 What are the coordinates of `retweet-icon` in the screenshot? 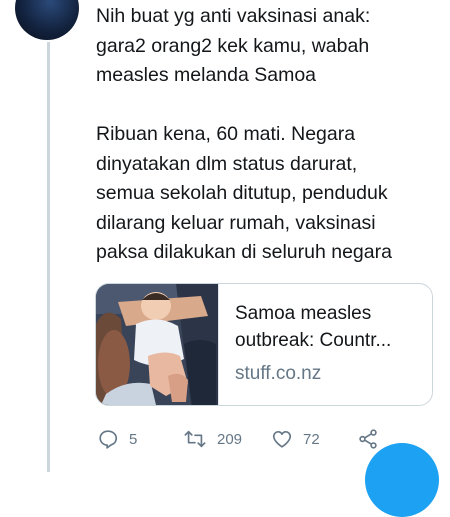 It's located at (195, 439).